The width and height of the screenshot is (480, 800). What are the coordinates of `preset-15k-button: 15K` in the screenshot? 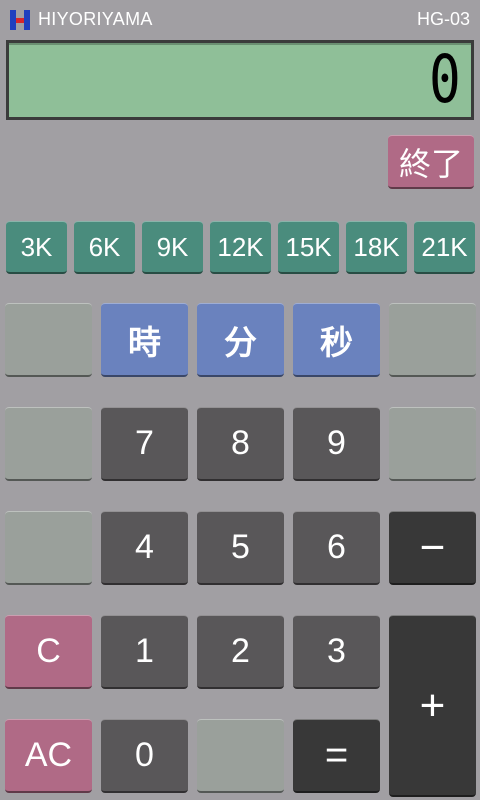 It's located at (308, 247).